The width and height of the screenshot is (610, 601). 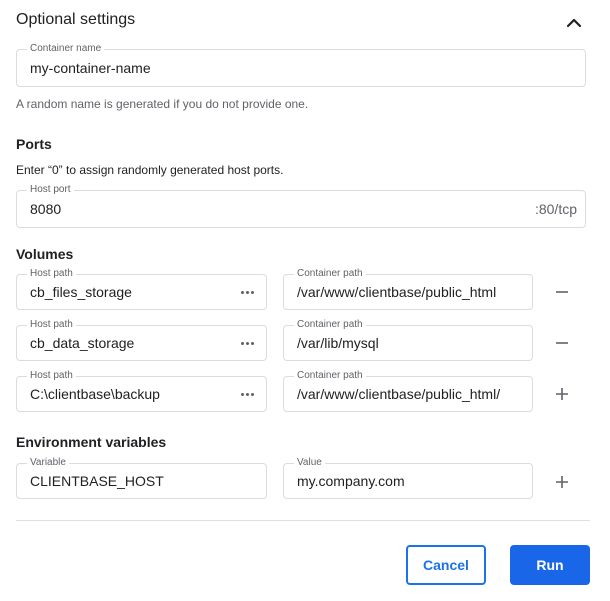 I want to click on add-volume-button, so click(x=562, y=394).